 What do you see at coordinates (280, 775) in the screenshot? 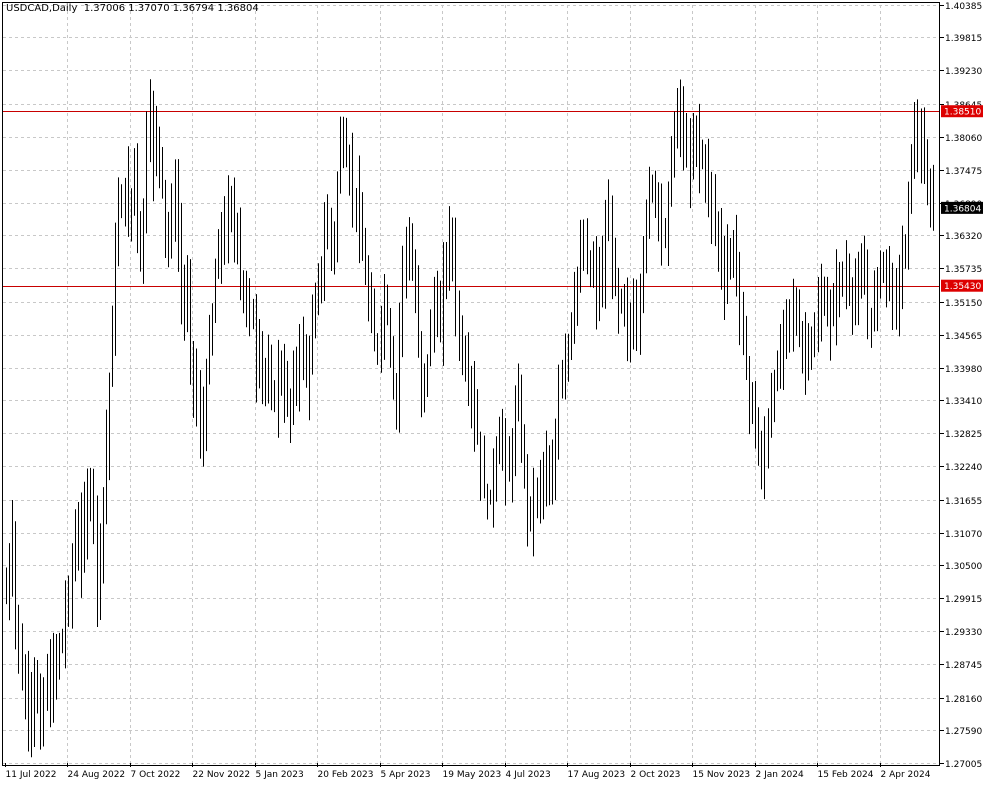
I see `x-tick-label: 5 Jan 2023` at bounding box center [280, 775].